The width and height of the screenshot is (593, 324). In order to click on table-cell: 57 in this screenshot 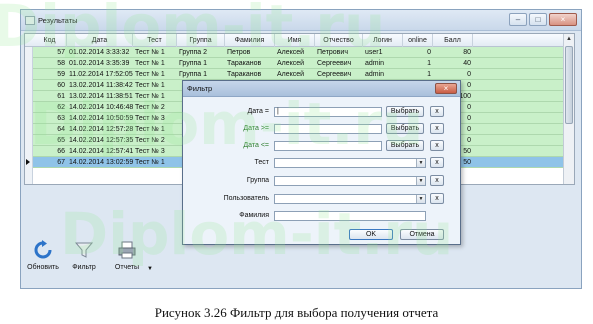, I will do `click(61, 52)`.